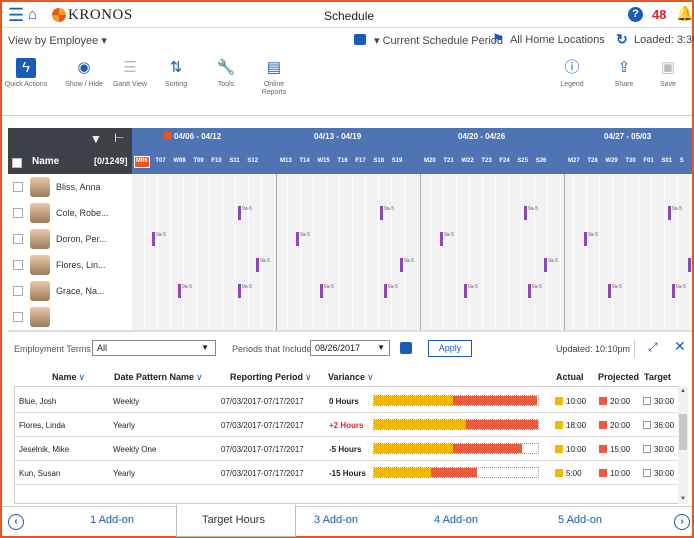  What do you see at coordinates (498, 39) in the screenshot?
I see `locations-icon: ⚑` at bounding box center [498, 39].